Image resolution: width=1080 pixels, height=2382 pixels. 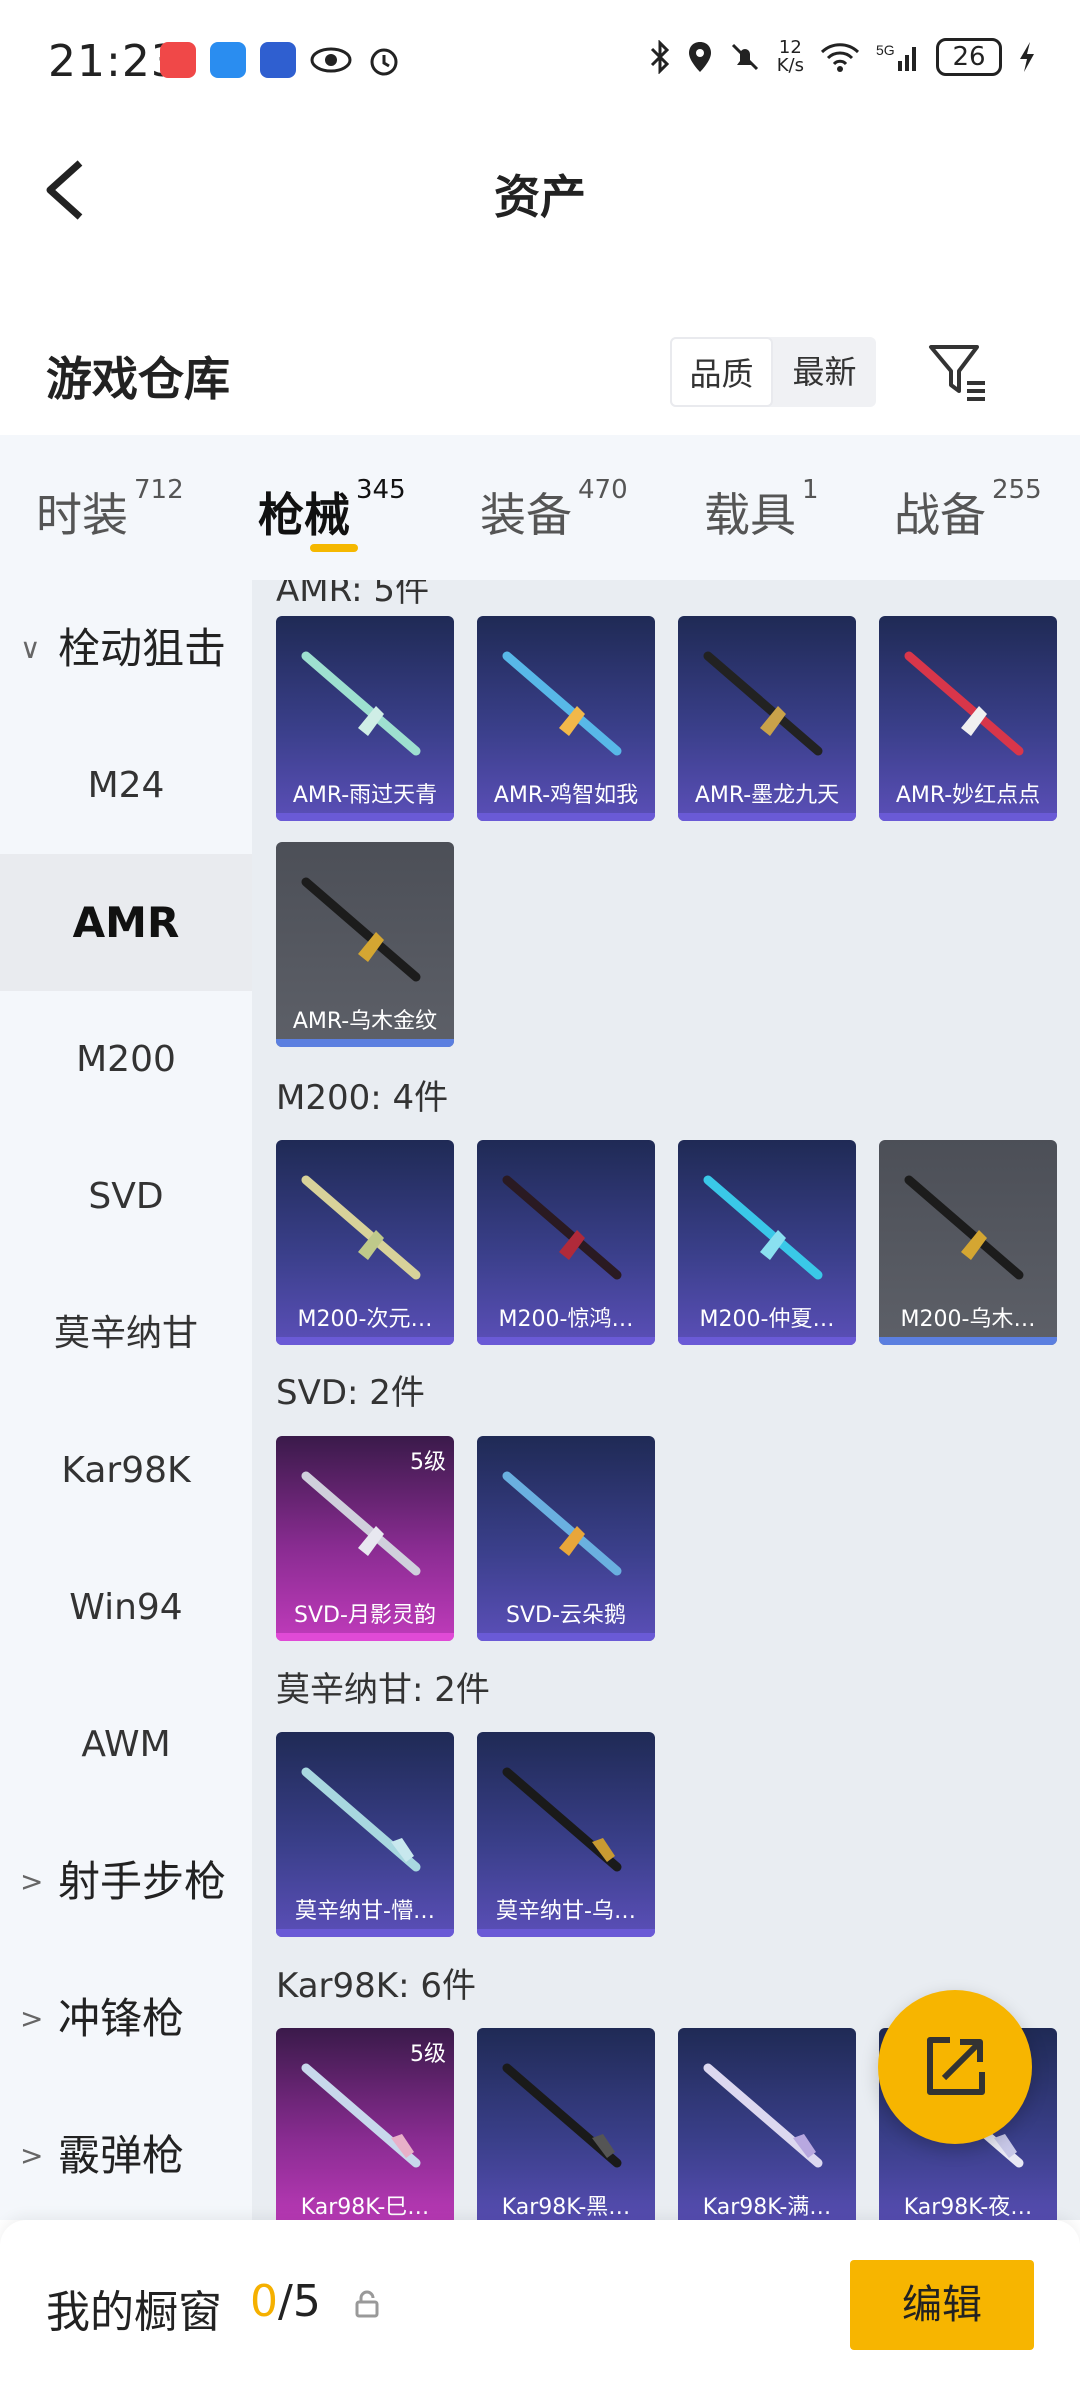 I want to click on warehouse-title: 游戏仓库, so click(x=138, y=379).